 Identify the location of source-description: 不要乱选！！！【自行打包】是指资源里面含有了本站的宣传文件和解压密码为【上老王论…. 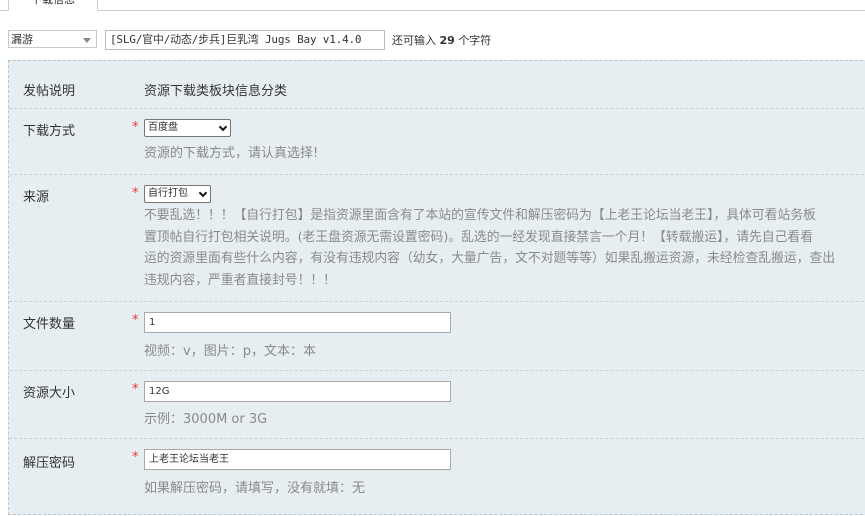
(504, 248).